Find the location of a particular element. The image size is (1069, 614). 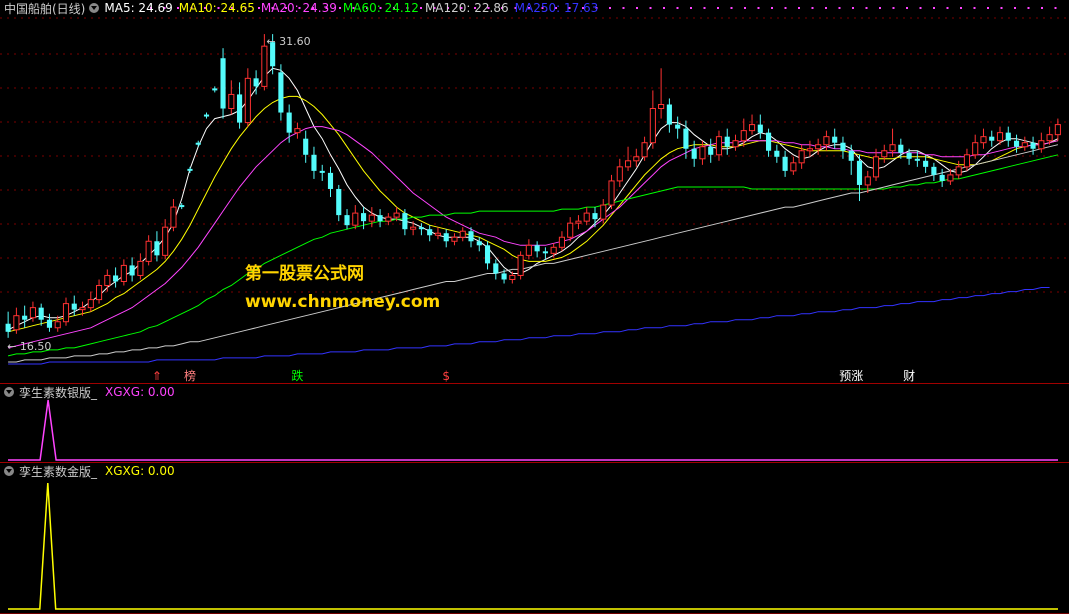

ma-legend-ma120: MA120: 22.86 is located at coordinates (466, 8).